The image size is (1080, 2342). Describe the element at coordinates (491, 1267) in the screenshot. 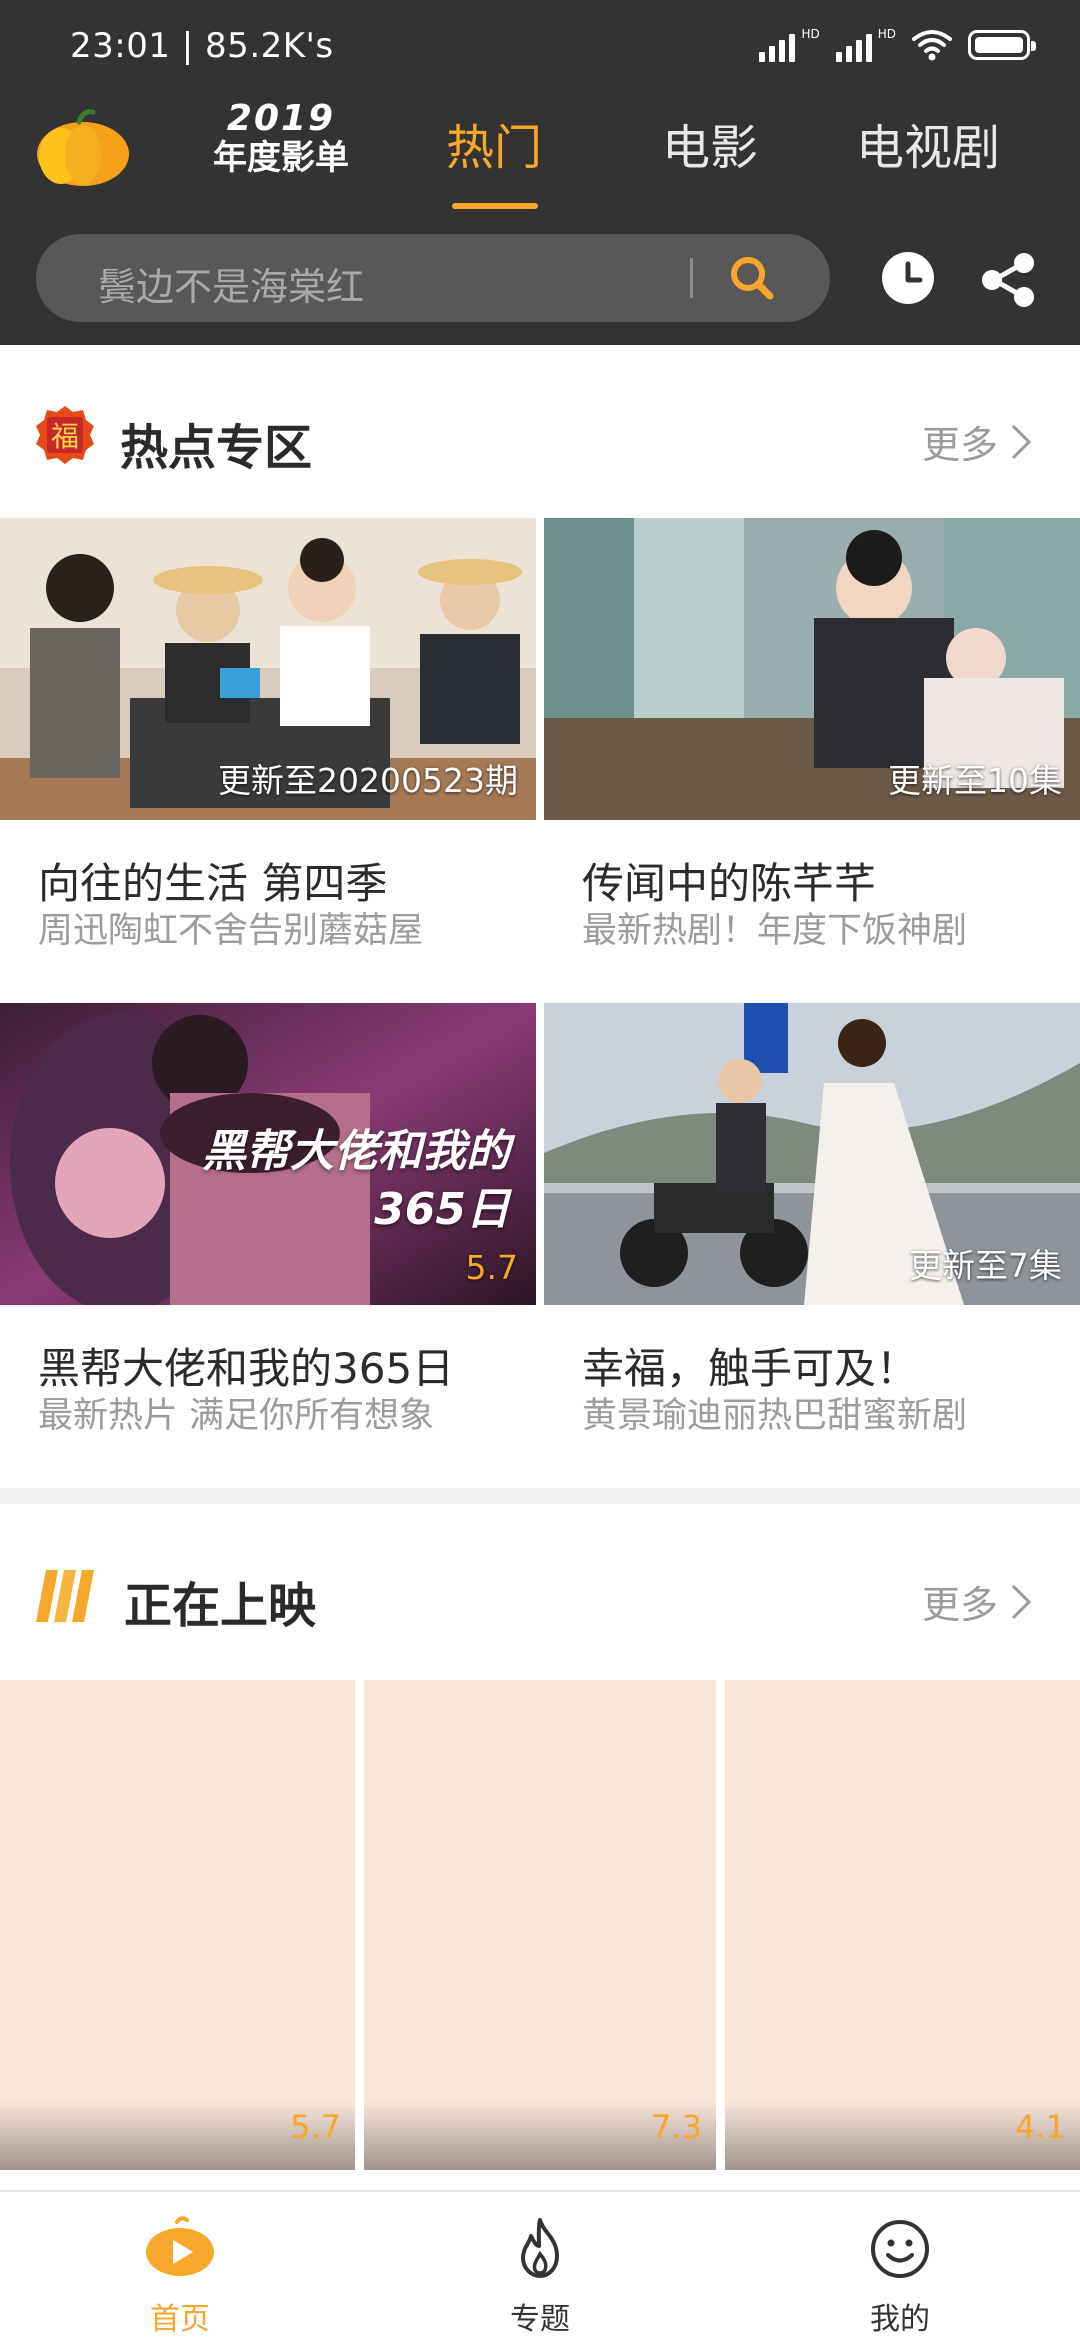

I see `rating-badge: 5.7` at that location.